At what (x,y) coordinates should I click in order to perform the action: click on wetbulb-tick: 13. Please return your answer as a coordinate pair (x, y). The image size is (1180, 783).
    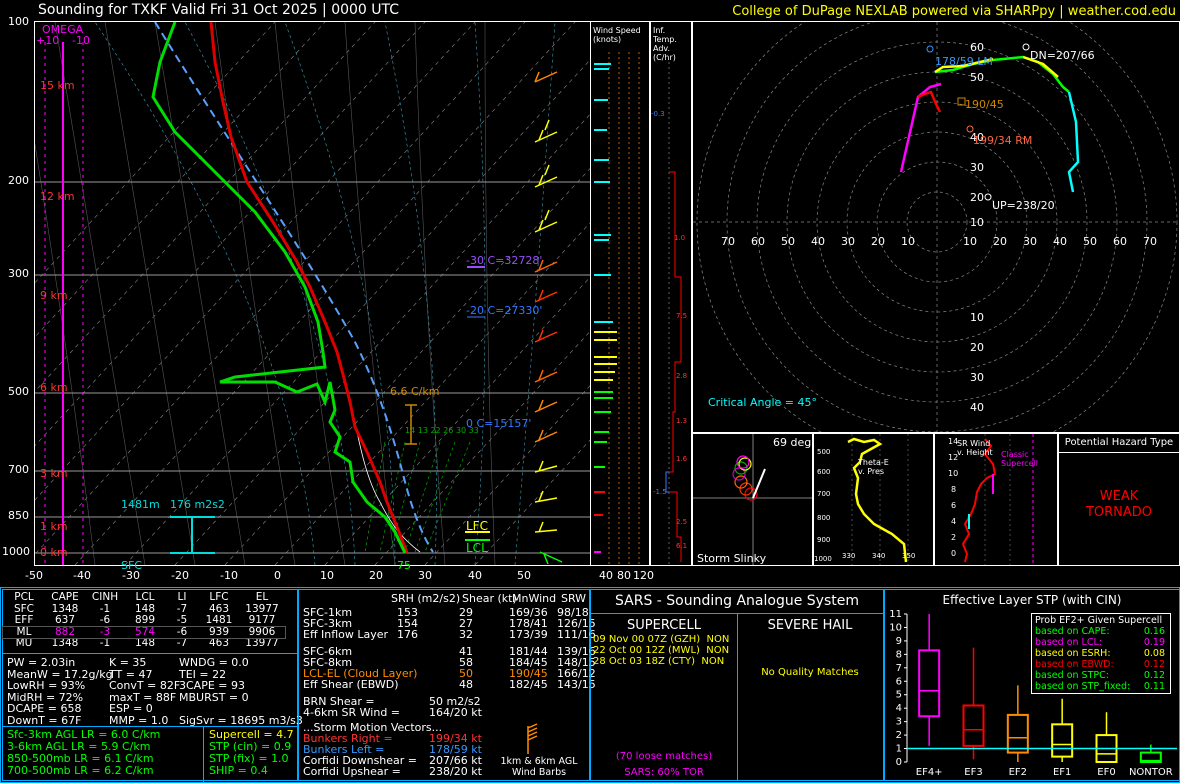
    Looking at the image, I should click on (422, 430).